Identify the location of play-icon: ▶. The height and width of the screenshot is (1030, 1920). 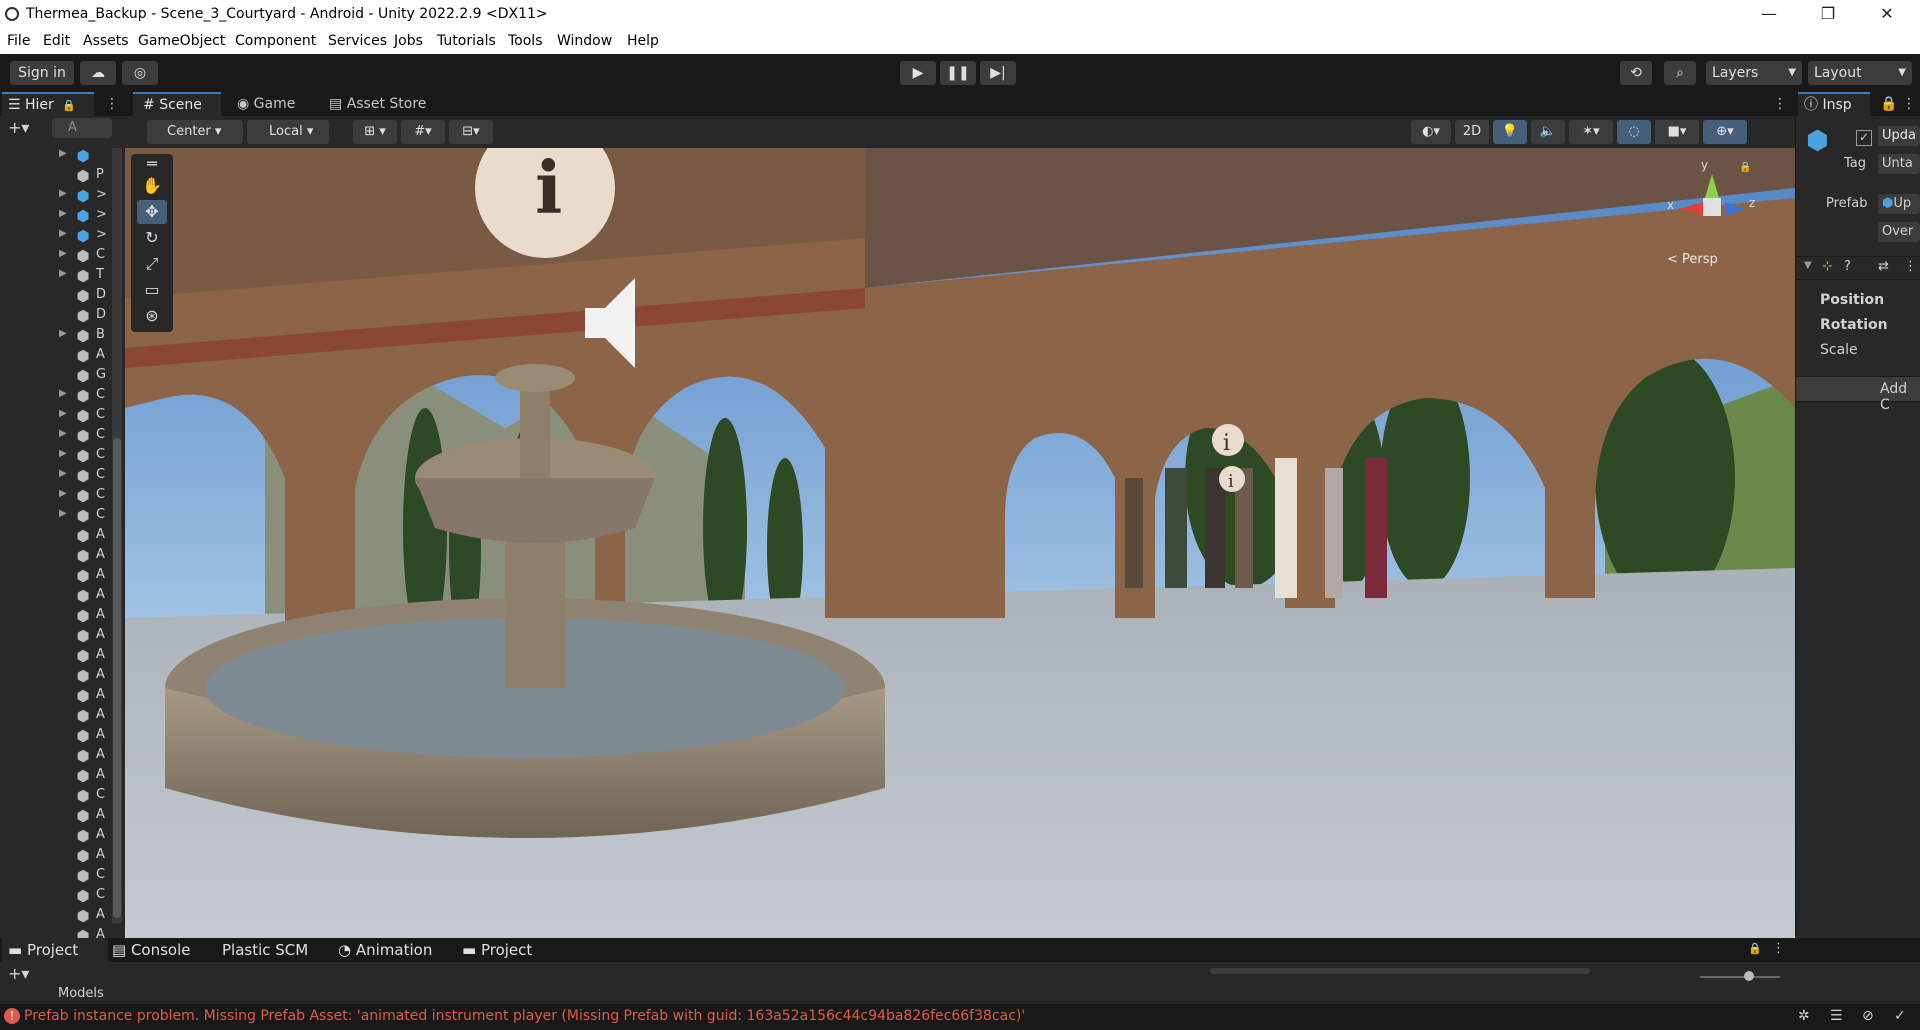
(918, 73).